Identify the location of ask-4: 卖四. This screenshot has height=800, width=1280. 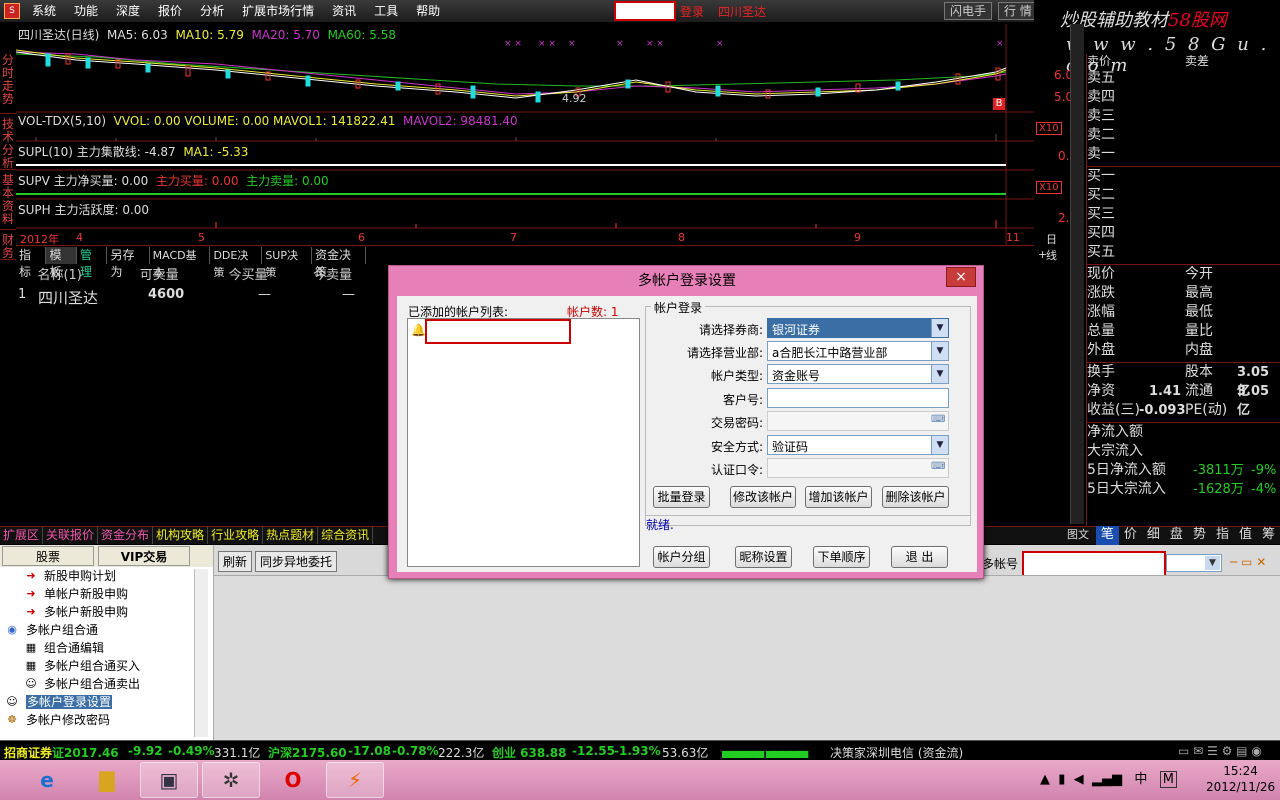
(1101, 97).